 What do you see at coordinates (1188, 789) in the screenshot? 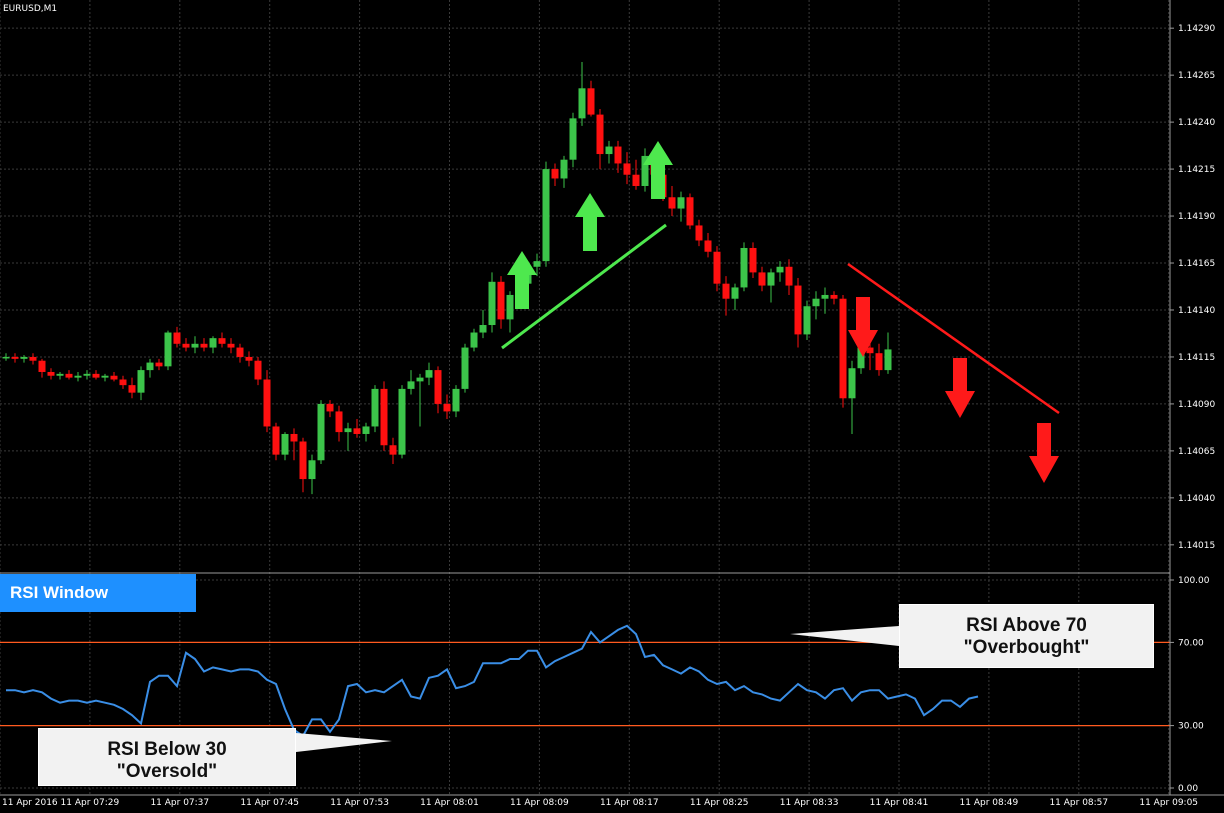
I see `rsi-tick-label: 0.00` at bounding box center [1188, 789].